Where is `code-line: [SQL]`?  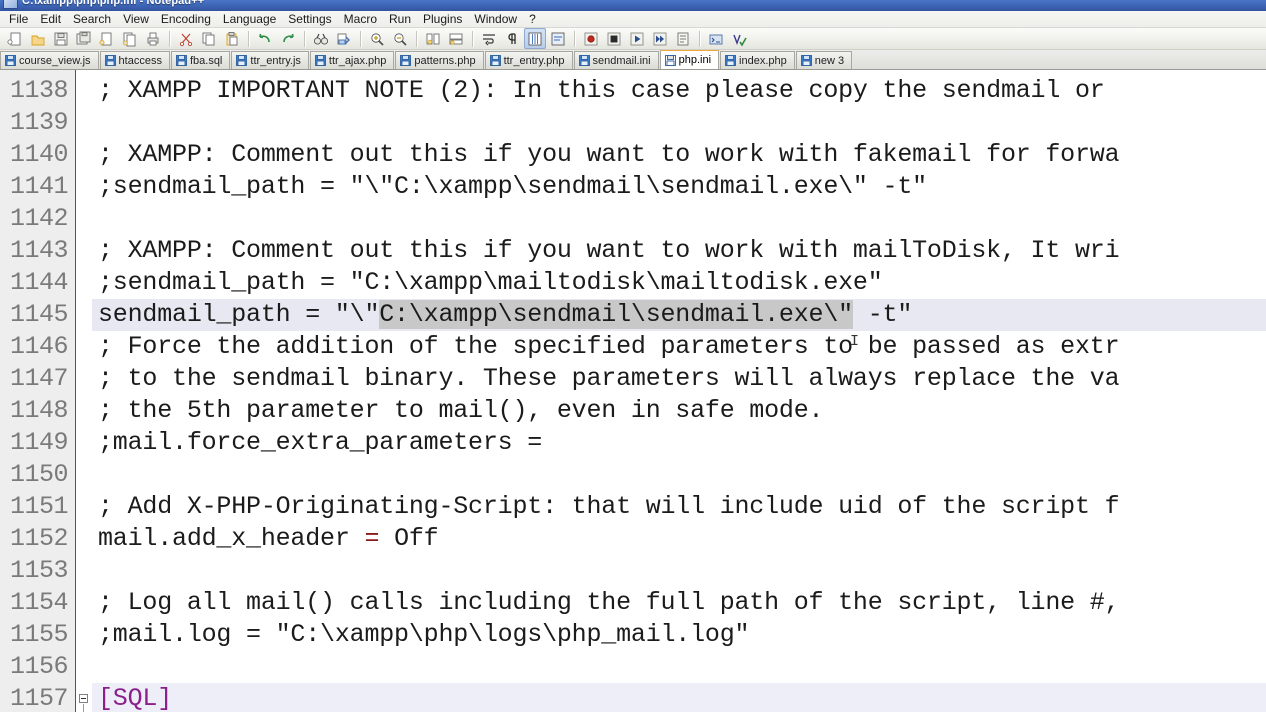 code-line: [SQL] is located at coordinates (679, 697).